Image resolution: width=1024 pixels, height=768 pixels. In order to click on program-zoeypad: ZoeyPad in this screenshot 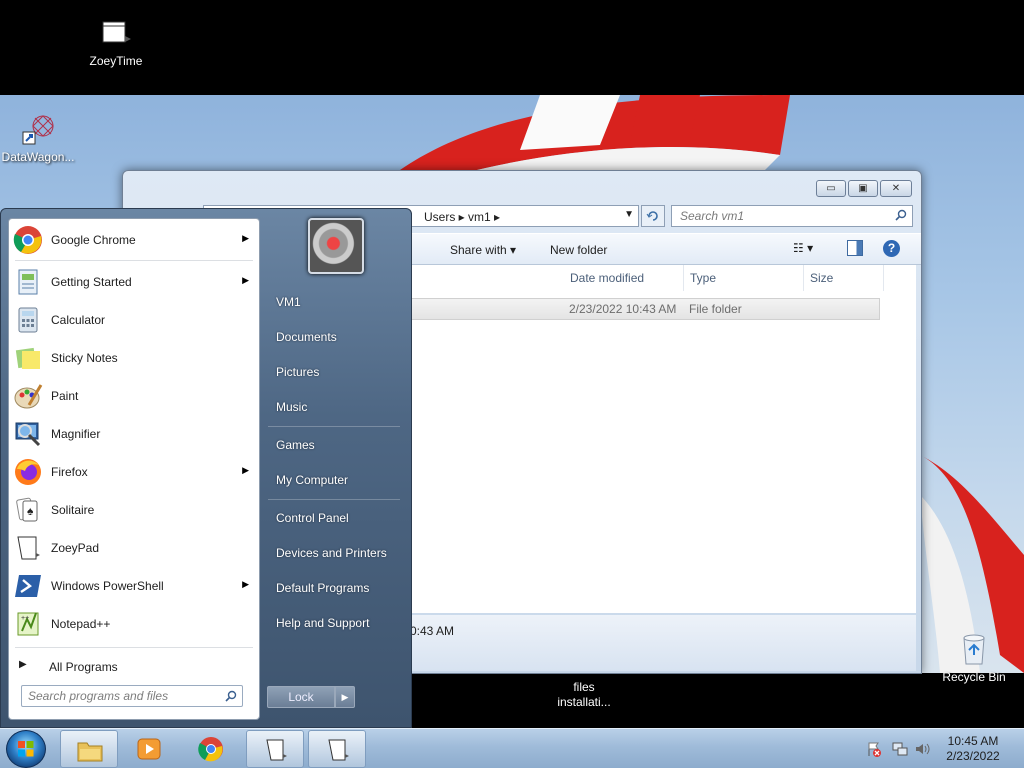, I will do `click(134, 548)`.